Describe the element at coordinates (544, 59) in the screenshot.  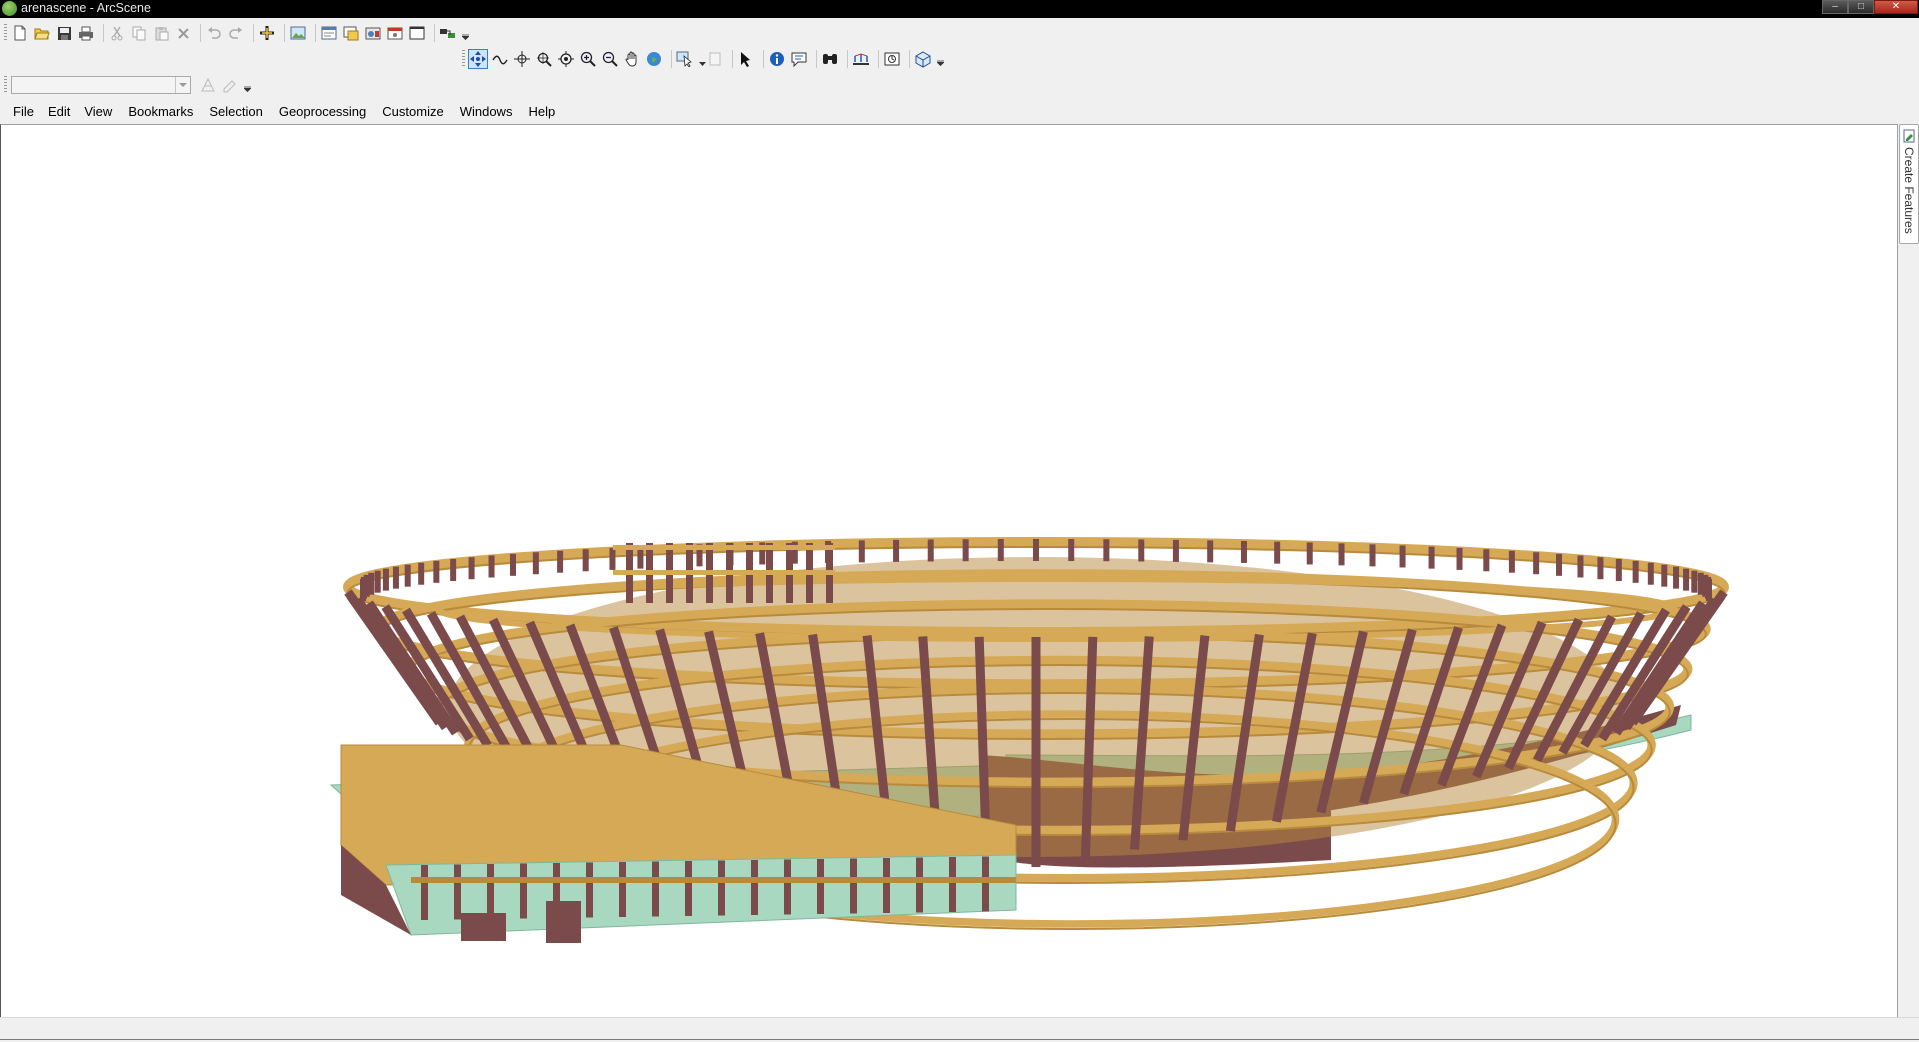
I see `zoom-to-target-icon` at that location.